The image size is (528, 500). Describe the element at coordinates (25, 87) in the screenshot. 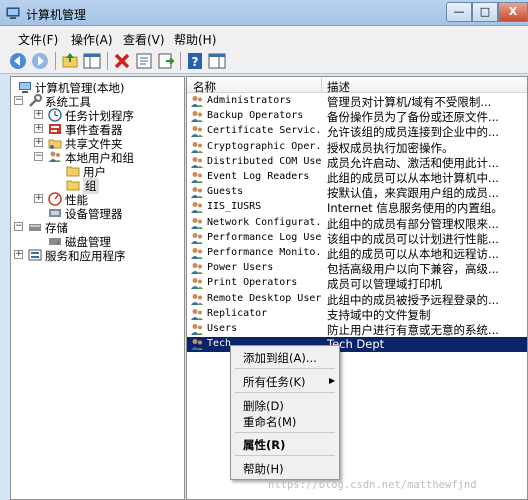

I see `computer-icon` at that location.